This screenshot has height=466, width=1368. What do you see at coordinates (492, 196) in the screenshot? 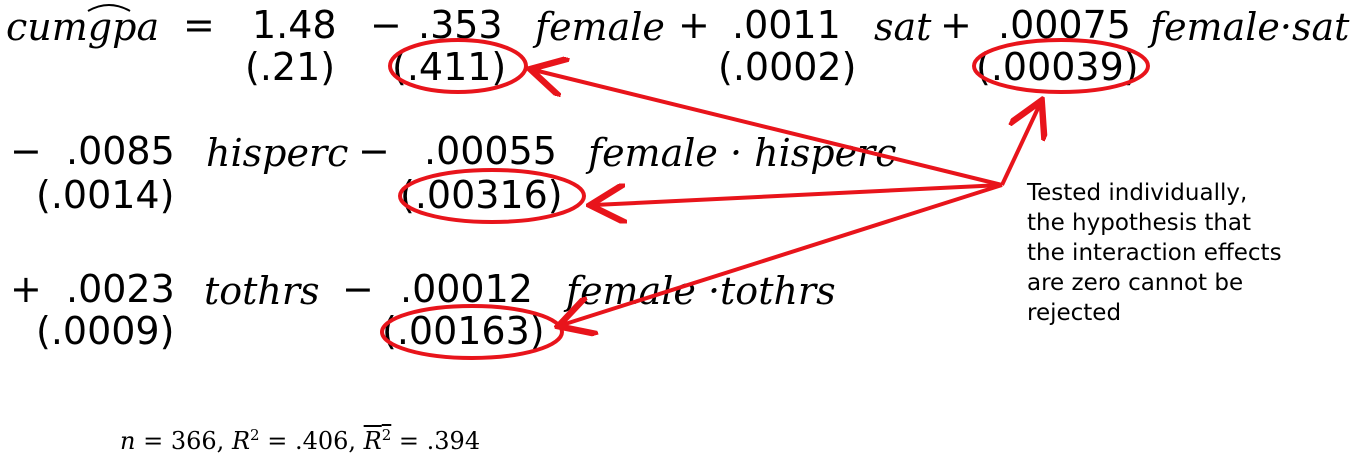
I see `highlight-circle-female-hisperc-se` at bounding box center [492, 196].